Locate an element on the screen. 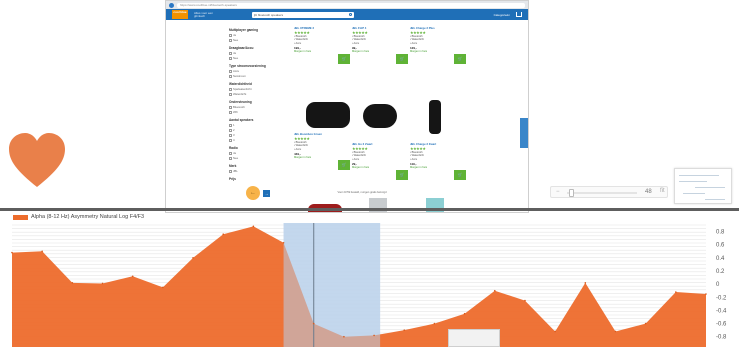  cart-icon is located at coordinates (519, 14).